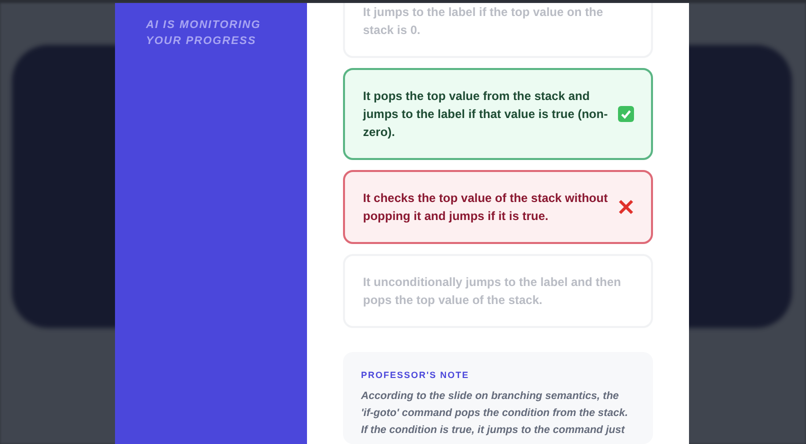 Image resolution: width=806 pixels, height=444 pixels. I want to click on note-text: According to the slide on branching semantics, the, so click(490, 396).